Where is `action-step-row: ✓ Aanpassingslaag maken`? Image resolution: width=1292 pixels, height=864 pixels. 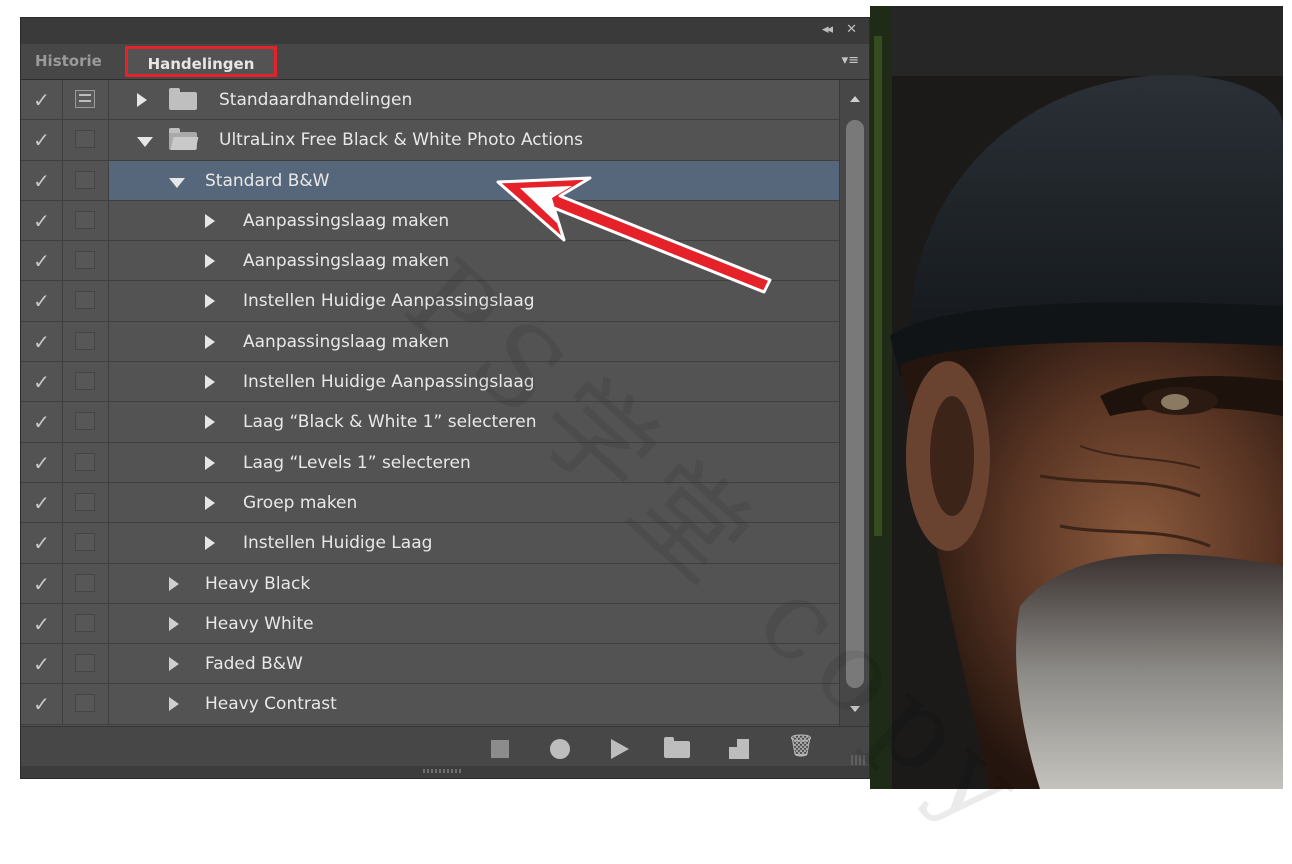 action-step-row: ✓ Aanpassingslaag maken is located at coordinates (430, 342).